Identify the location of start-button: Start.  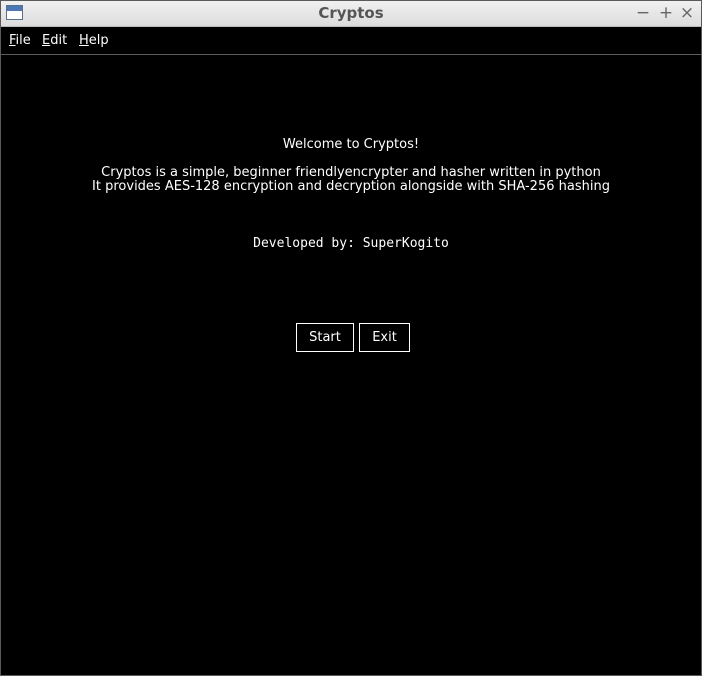
(325, 337).